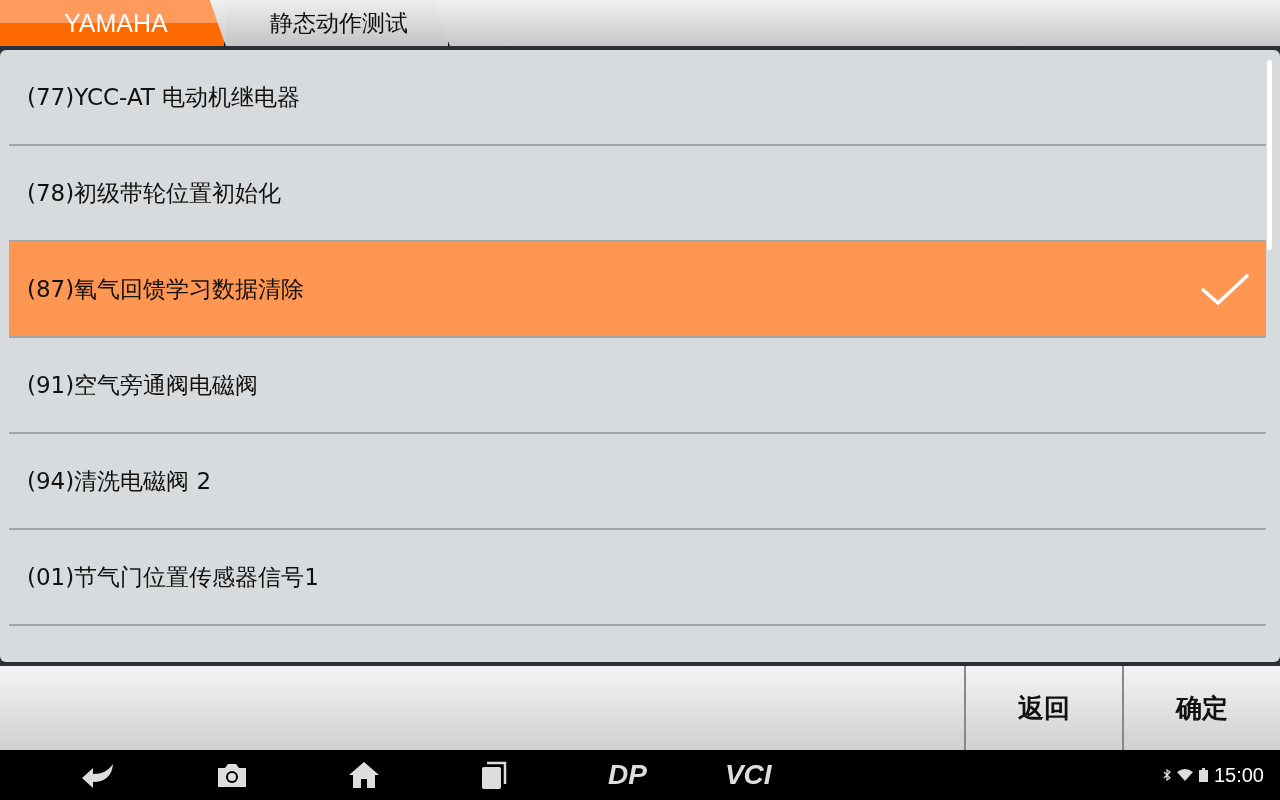  What do you see at coordinates (1203, 775) in the screenshot?
I see `battery-icon` at bounding box center [1203, 775].